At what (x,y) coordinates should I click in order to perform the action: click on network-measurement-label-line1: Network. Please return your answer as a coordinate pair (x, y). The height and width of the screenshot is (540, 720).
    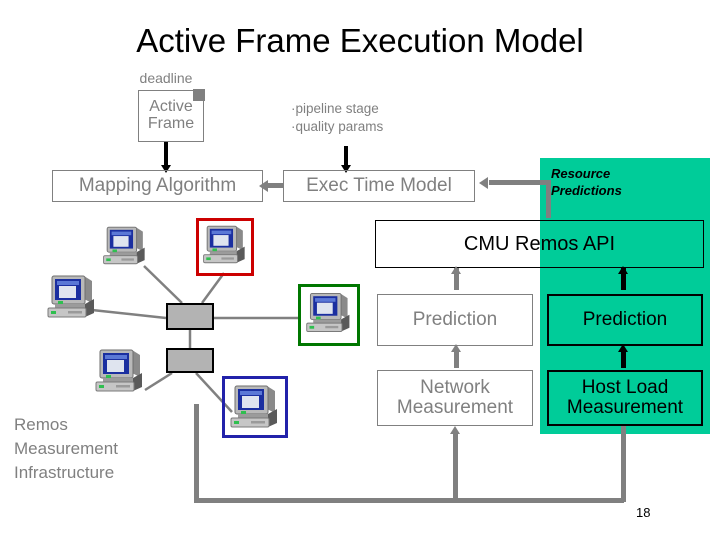
    Looking at the image, I should click on (455, 388).